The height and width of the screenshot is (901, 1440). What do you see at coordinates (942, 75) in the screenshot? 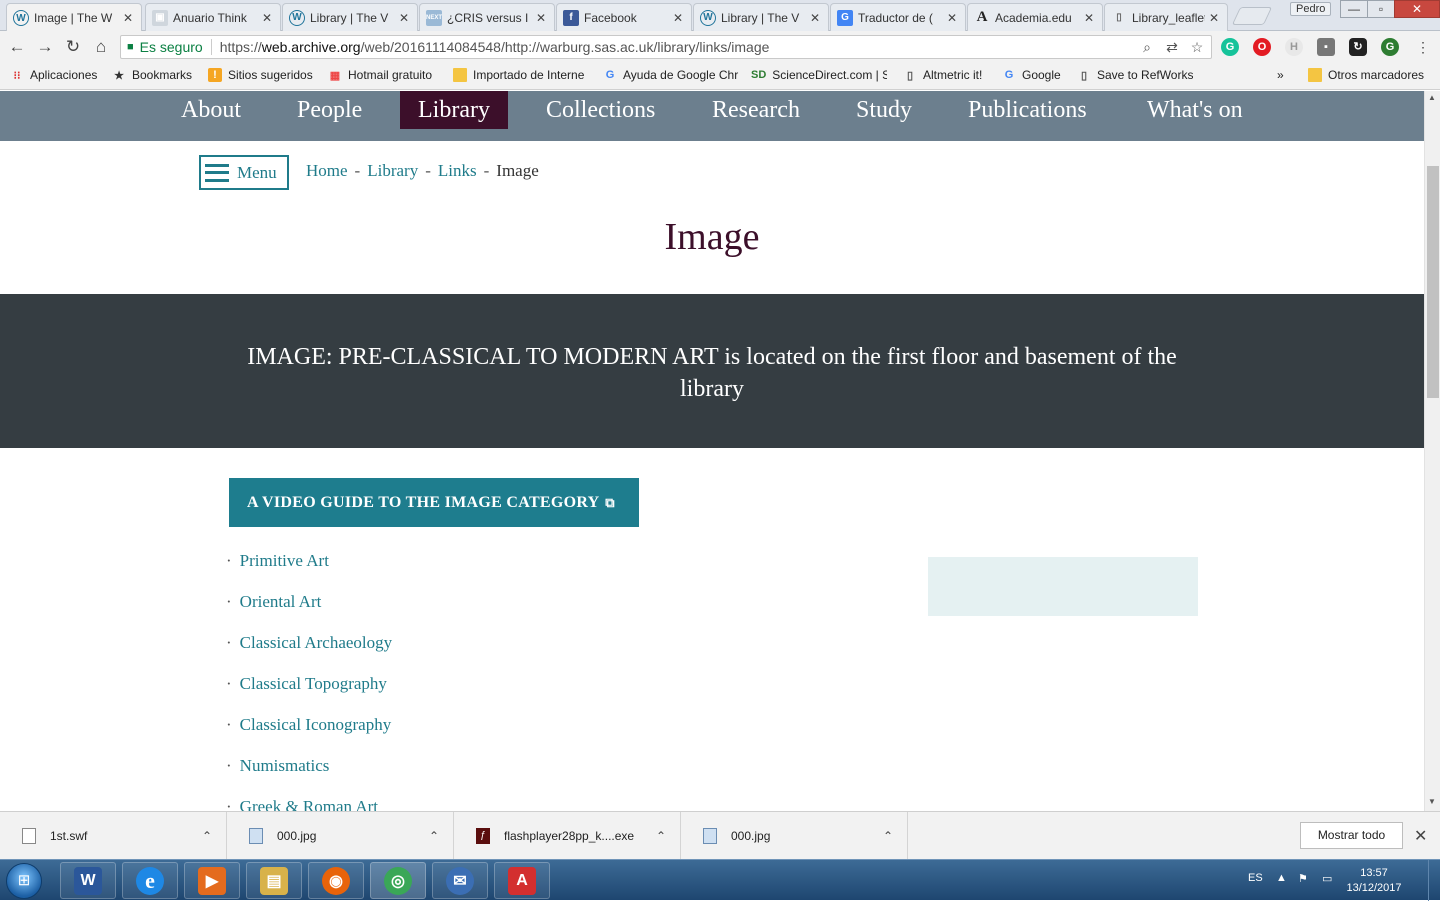
I see `bookmark-altmetric: ▯ Altmetric it!` at bounding box center [942, 75].